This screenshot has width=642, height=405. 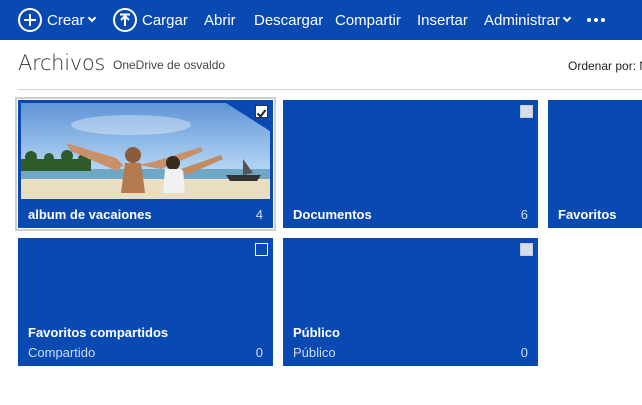 What do you see at coordinates (410, 302) in the screenshot?
I see `folder-tile-publico: Público Público 0` at bounding box center [410, 302].